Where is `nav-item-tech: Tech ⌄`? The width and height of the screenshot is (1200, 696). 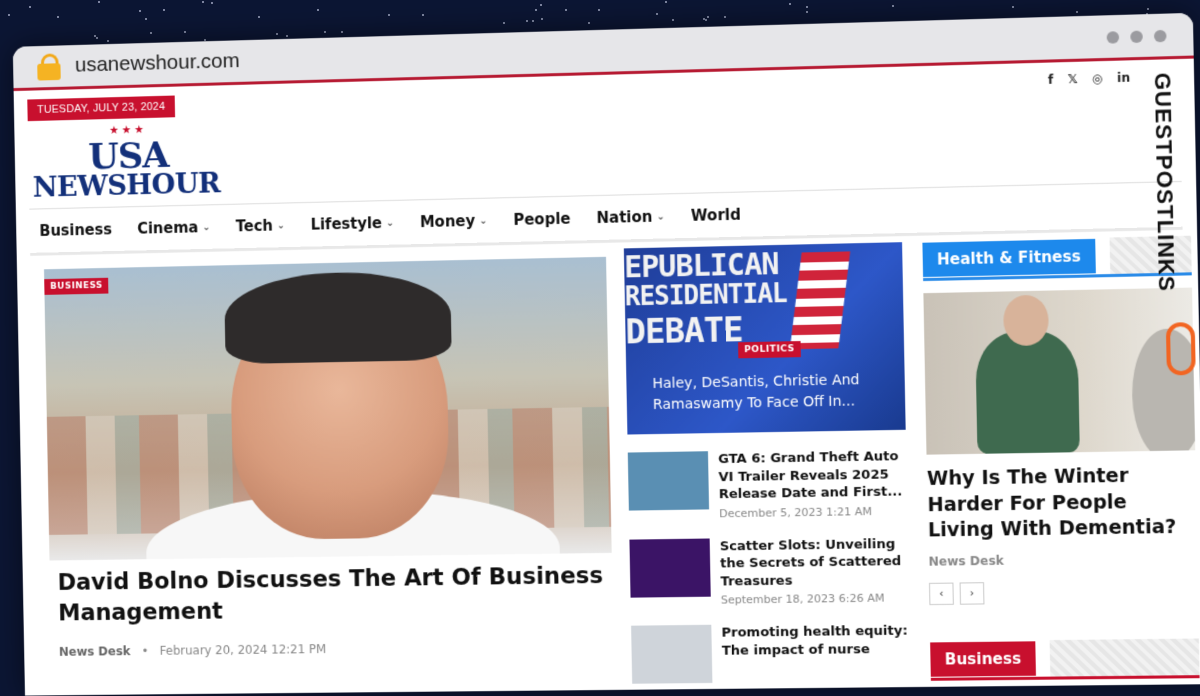
nav-item-tech: Tech ⌄ is located at coordinates (260, 226).